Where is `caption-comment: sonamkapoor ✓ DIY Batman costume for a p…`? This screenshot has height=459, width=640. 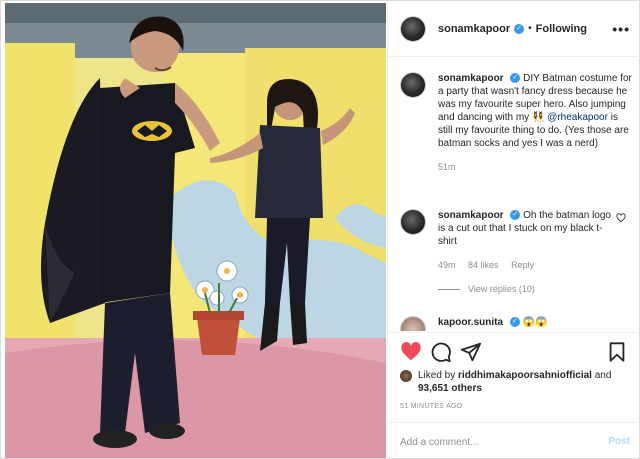 caption-comment: sonamkapoor ✓ DIY Batman costume for a p… is located at coordinates (516, 122).